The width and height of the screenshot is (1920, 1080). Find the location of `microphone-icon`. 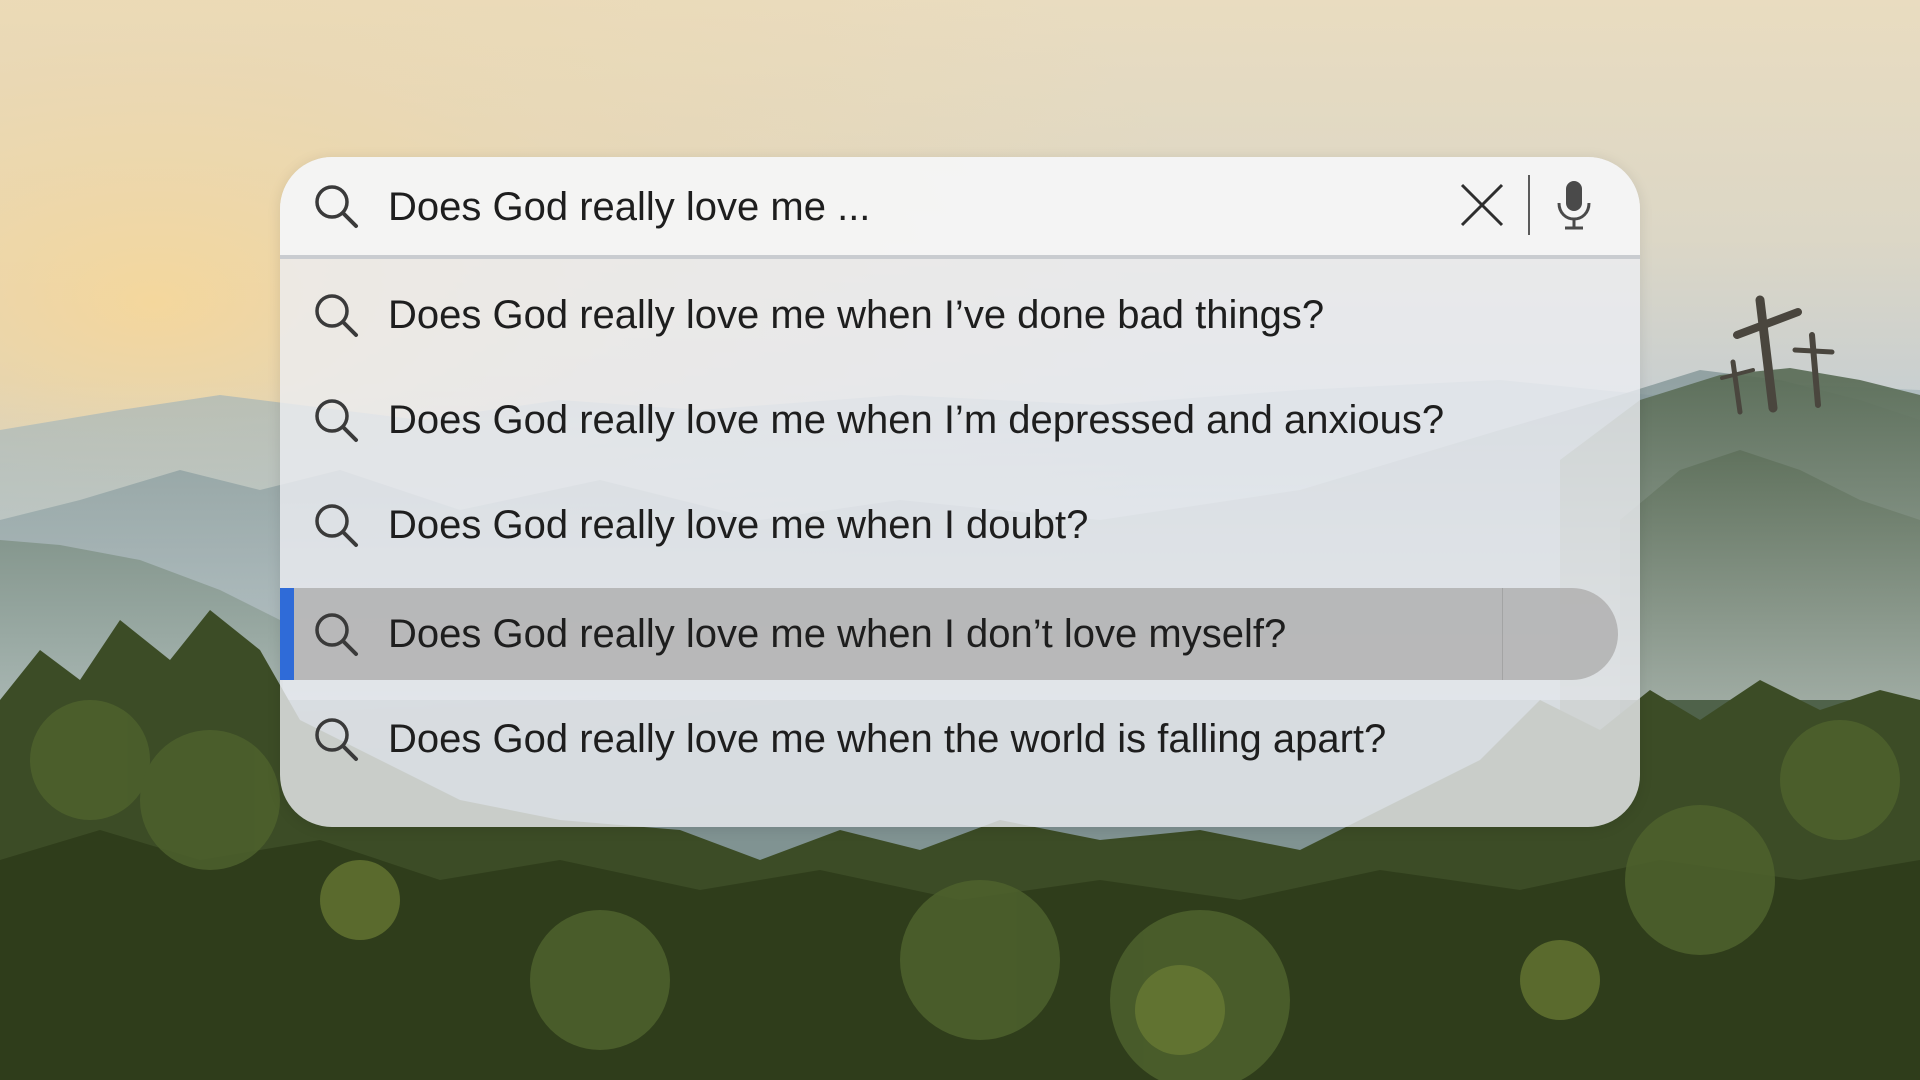

microphone-icon is located at coordinates (1574, 205).